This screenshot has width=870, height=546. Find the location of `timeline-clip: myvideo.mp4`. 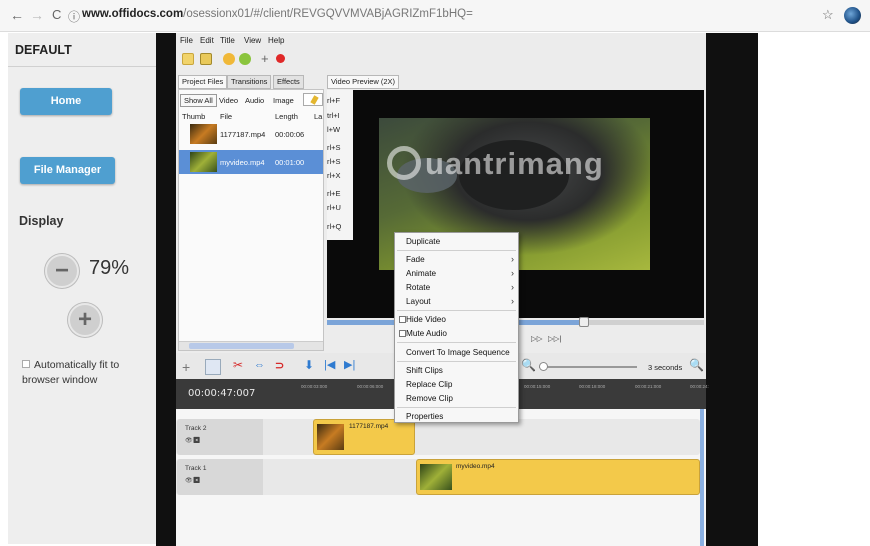

timeline-clip: myvideo.mp4 is located at coordinates (558, 477).